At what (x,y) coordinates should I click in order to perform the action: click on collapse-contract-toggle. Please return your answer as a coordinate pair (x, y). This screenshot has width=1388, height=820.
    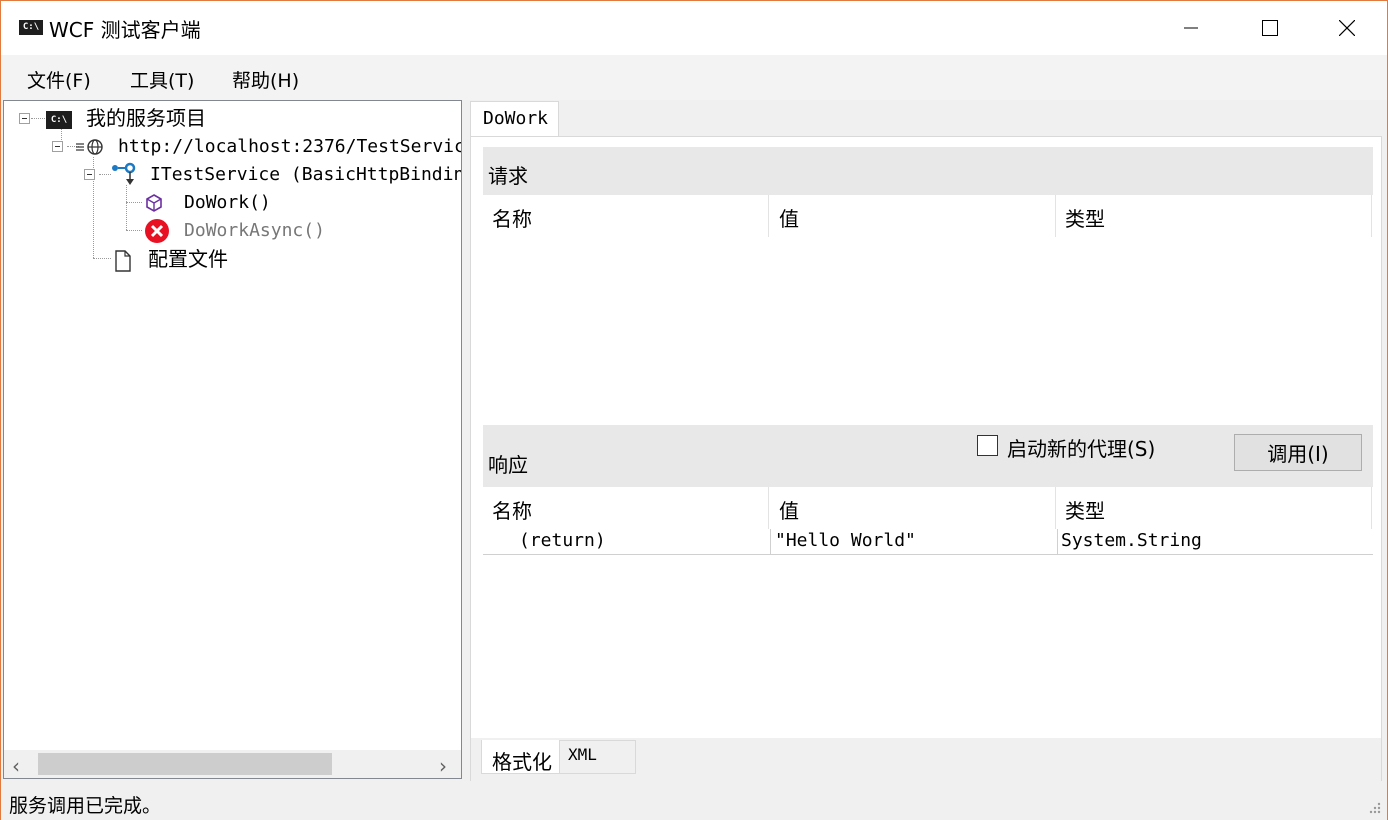
    Looking at the image, I should click on (89, 174).